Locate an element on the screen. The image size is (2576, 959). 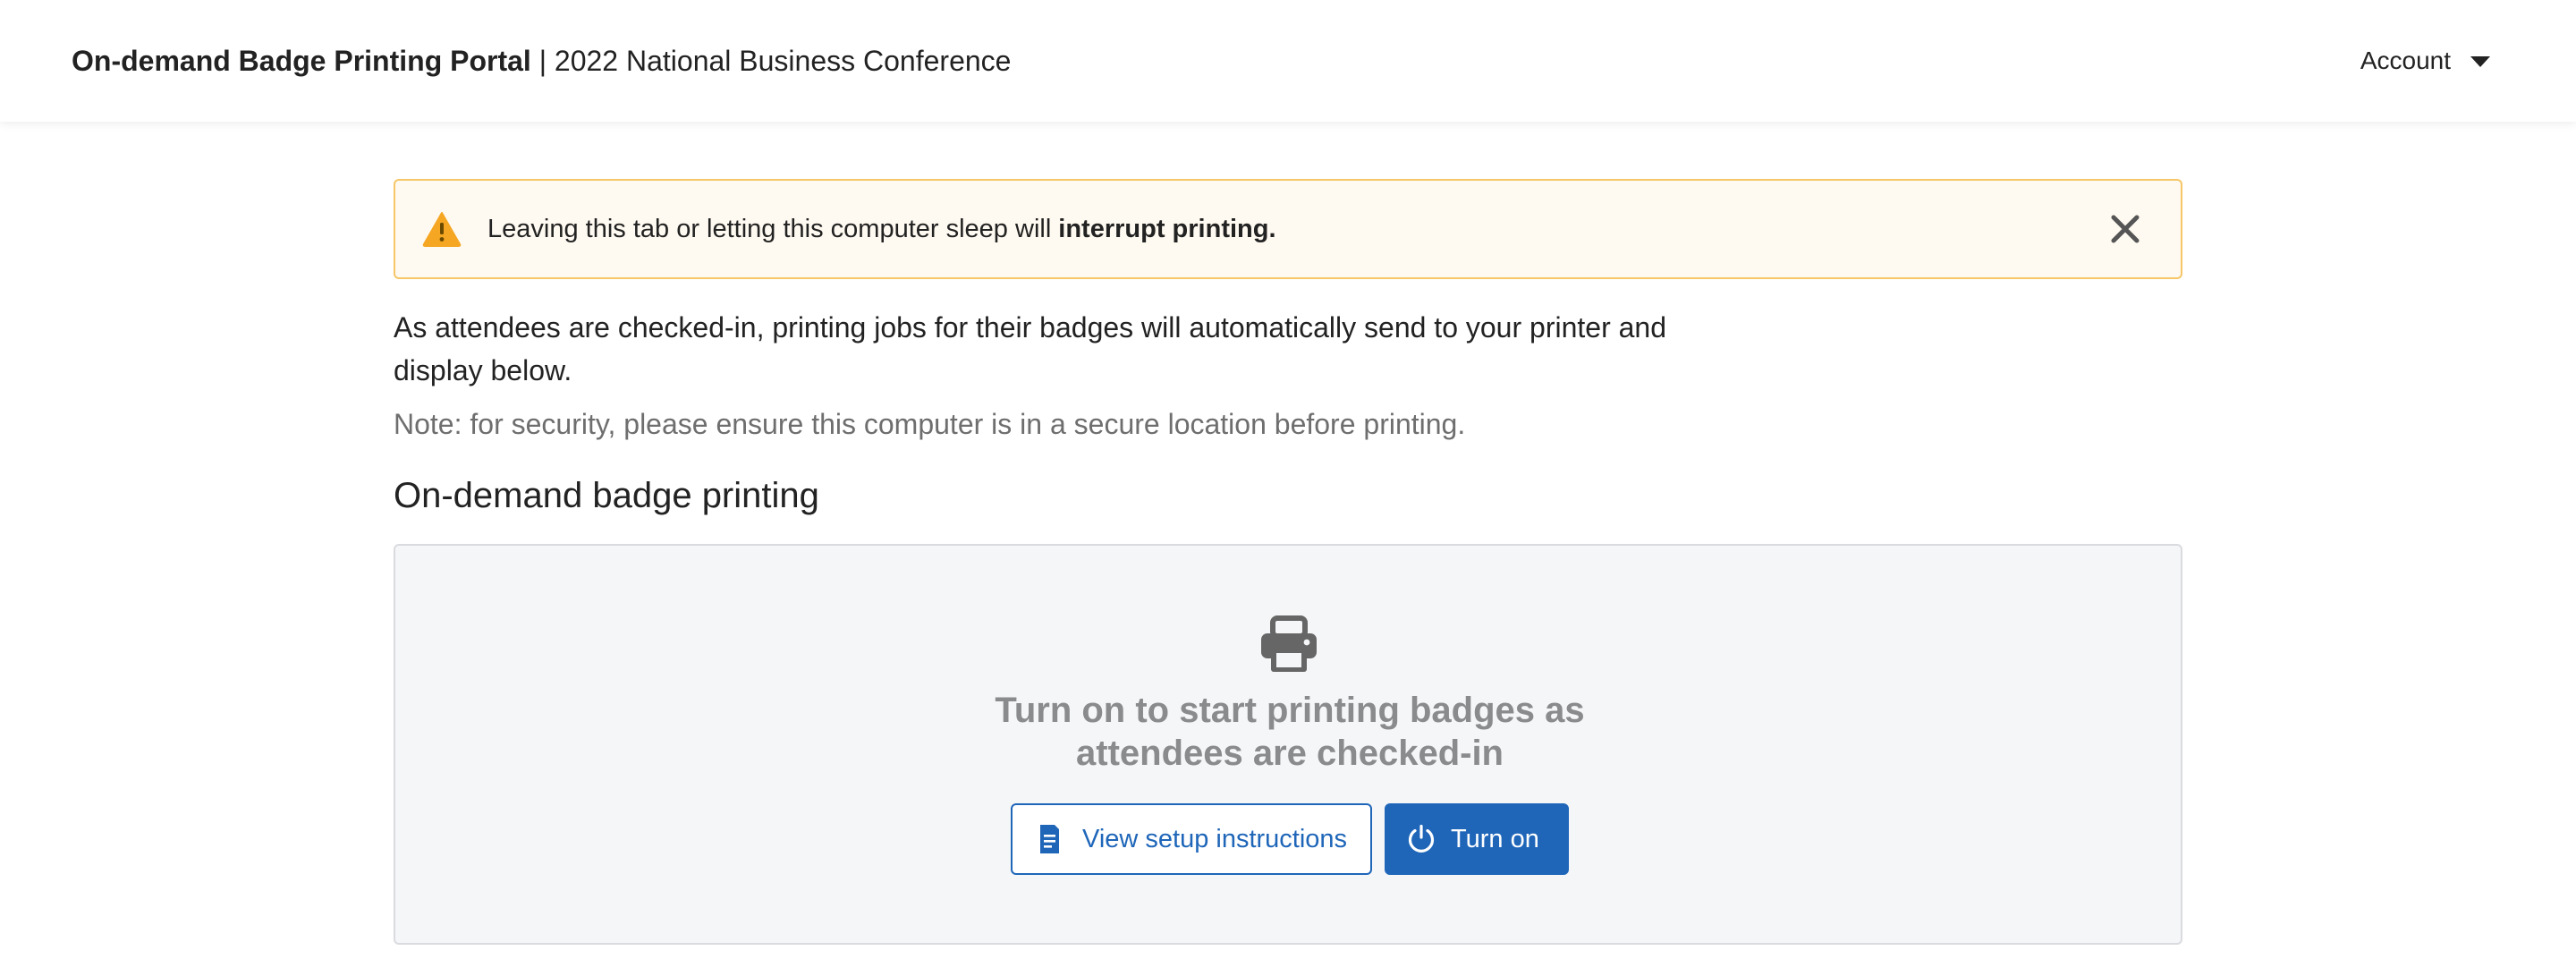
turn-on-button: Turn on is located at coordinates (1477, 839).